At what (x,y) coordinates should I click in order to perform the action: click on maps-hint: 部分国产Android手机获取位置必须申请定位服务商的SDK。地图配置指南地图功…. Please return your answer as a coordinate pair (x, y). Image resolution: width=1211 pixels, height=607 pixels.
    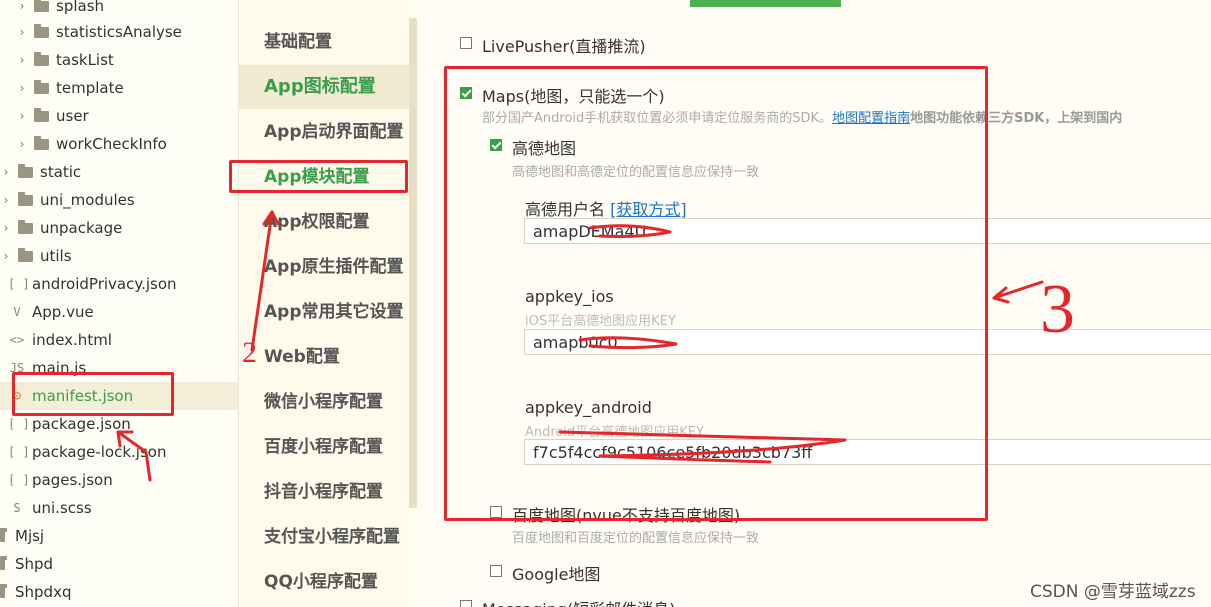
    Looking at the image, I should click on (802, 116).